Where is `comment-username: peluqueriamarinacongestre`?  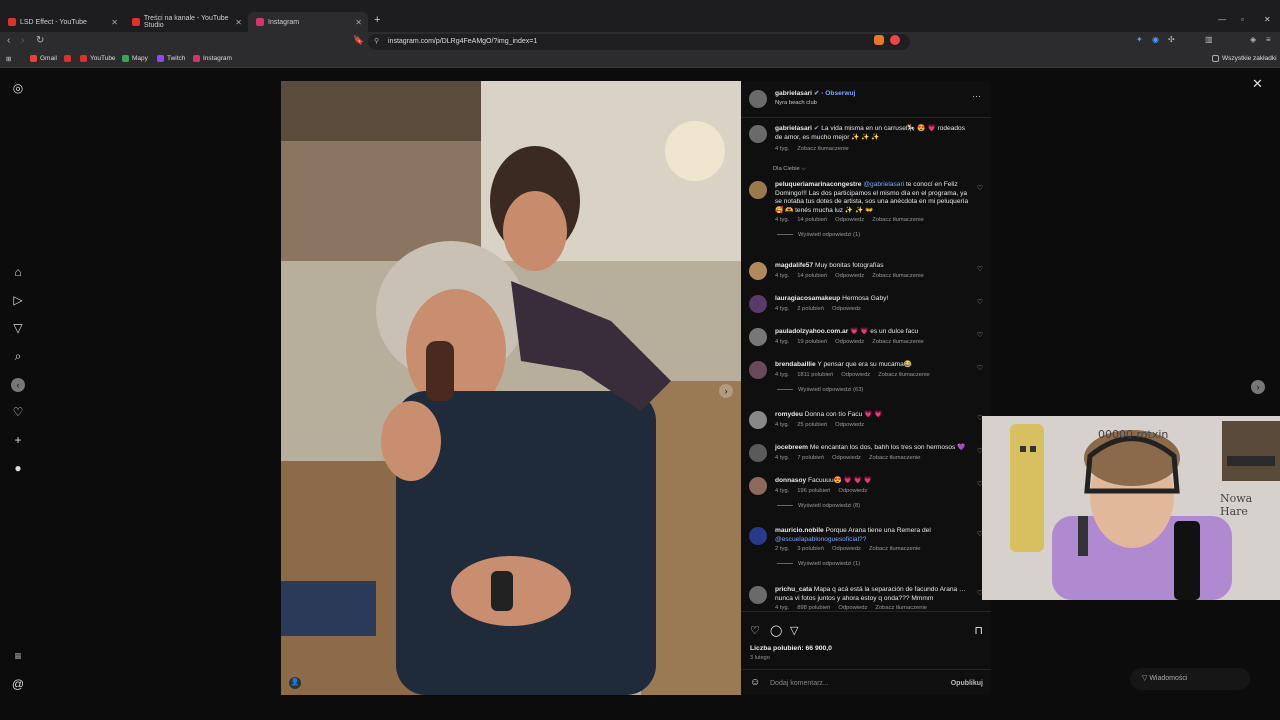
comment-username: peluqueriamarinacongestre is located at coordinates (818, 184).